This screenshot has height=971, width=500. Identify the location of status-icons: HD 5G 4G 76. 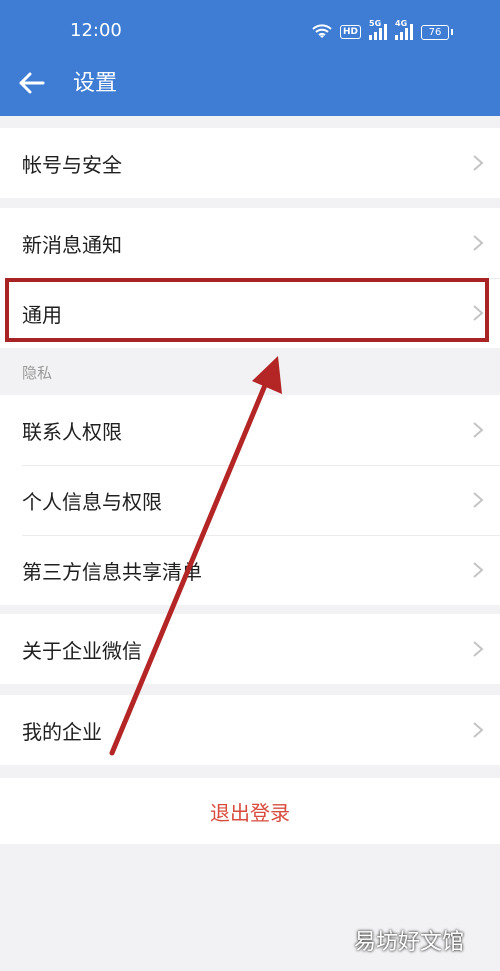
(383, 31).